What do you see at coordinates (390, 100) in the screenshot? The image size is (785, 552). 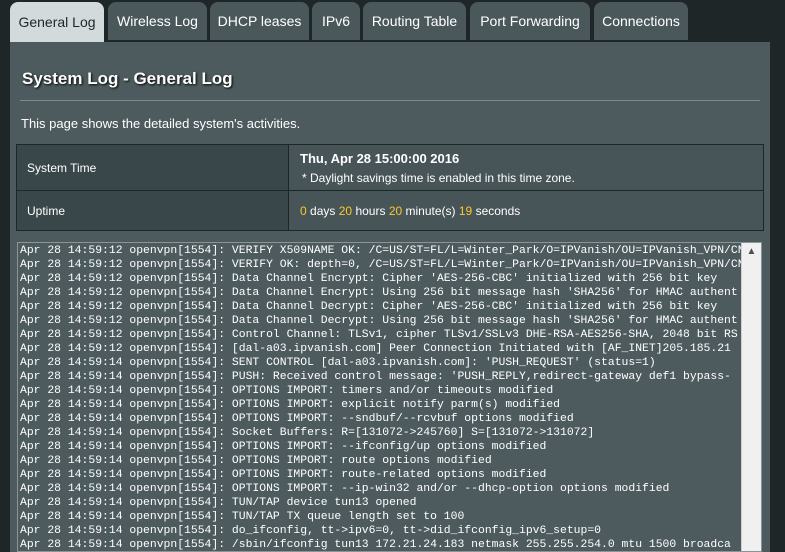 I see `title-divider` at bounding box center [390, 100].